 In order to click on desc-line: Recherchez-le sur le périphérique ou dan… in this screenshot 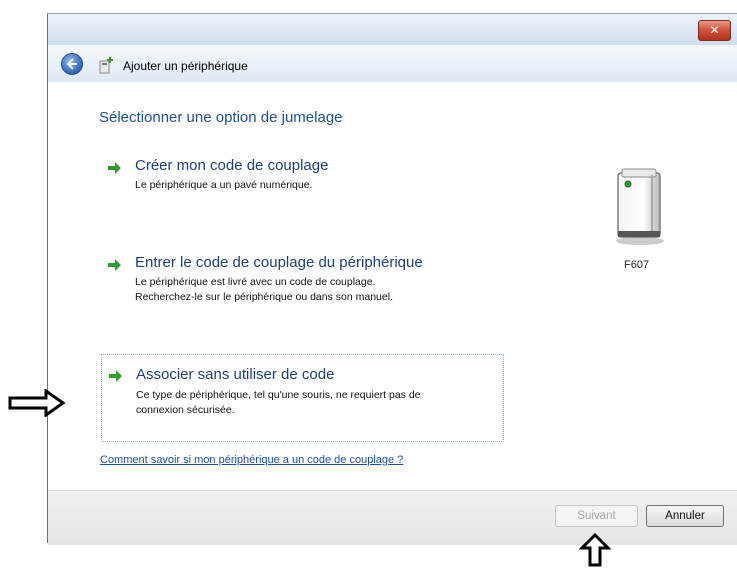, I will do `click(264, 297)`.